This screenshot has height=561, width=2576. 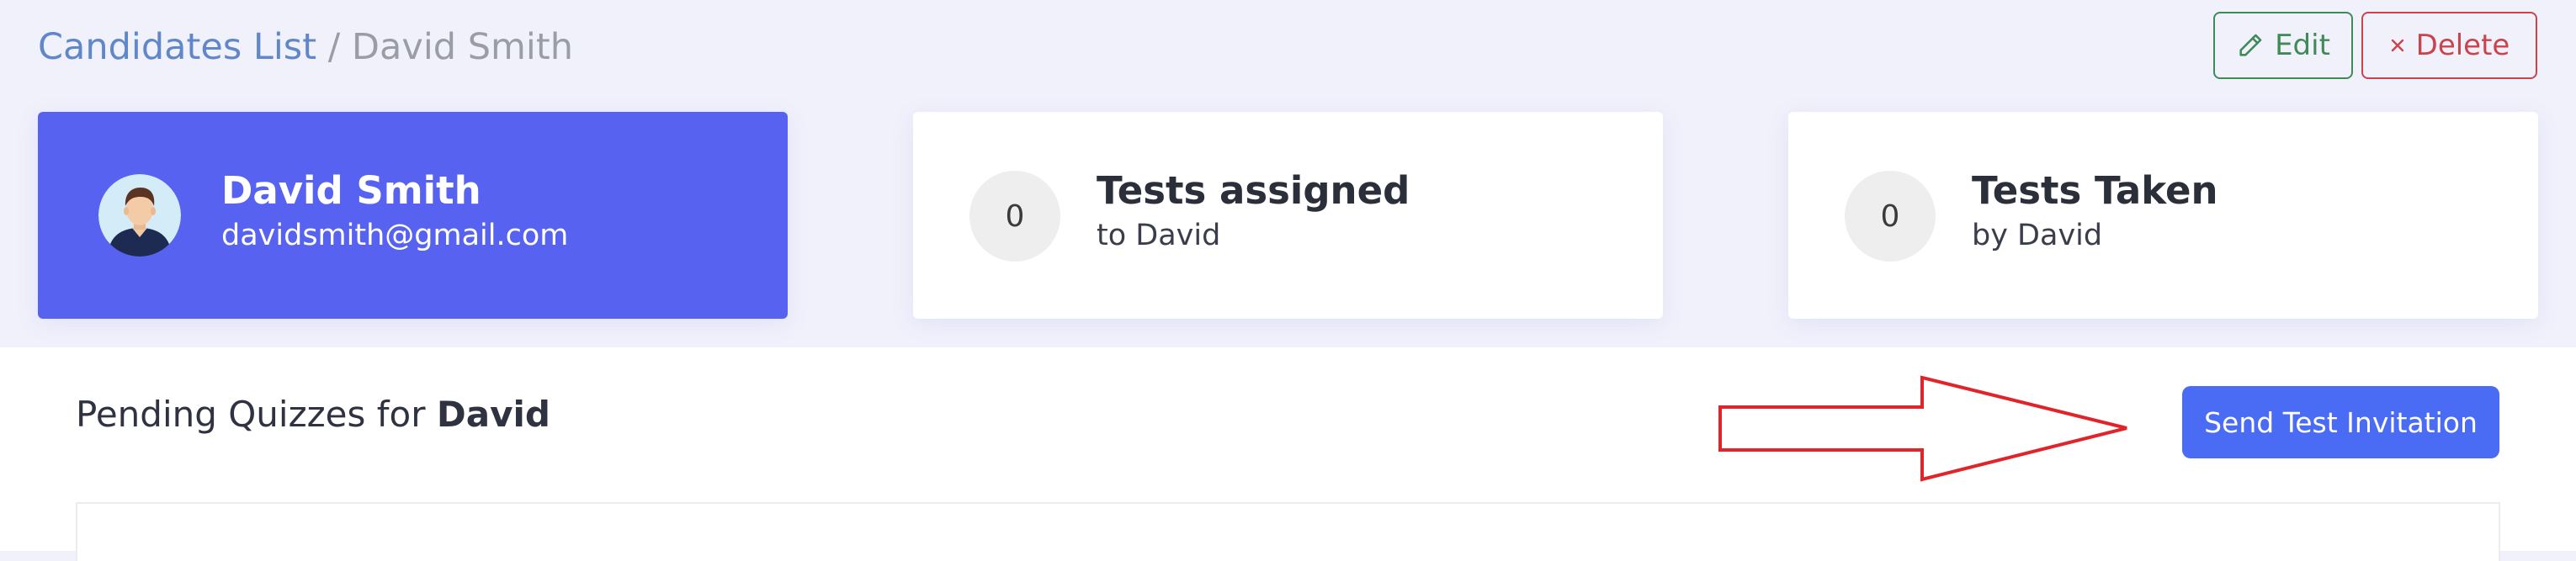 I want to click on tests-assigned-title: Tests assigned, so click(x=1253, y=190).